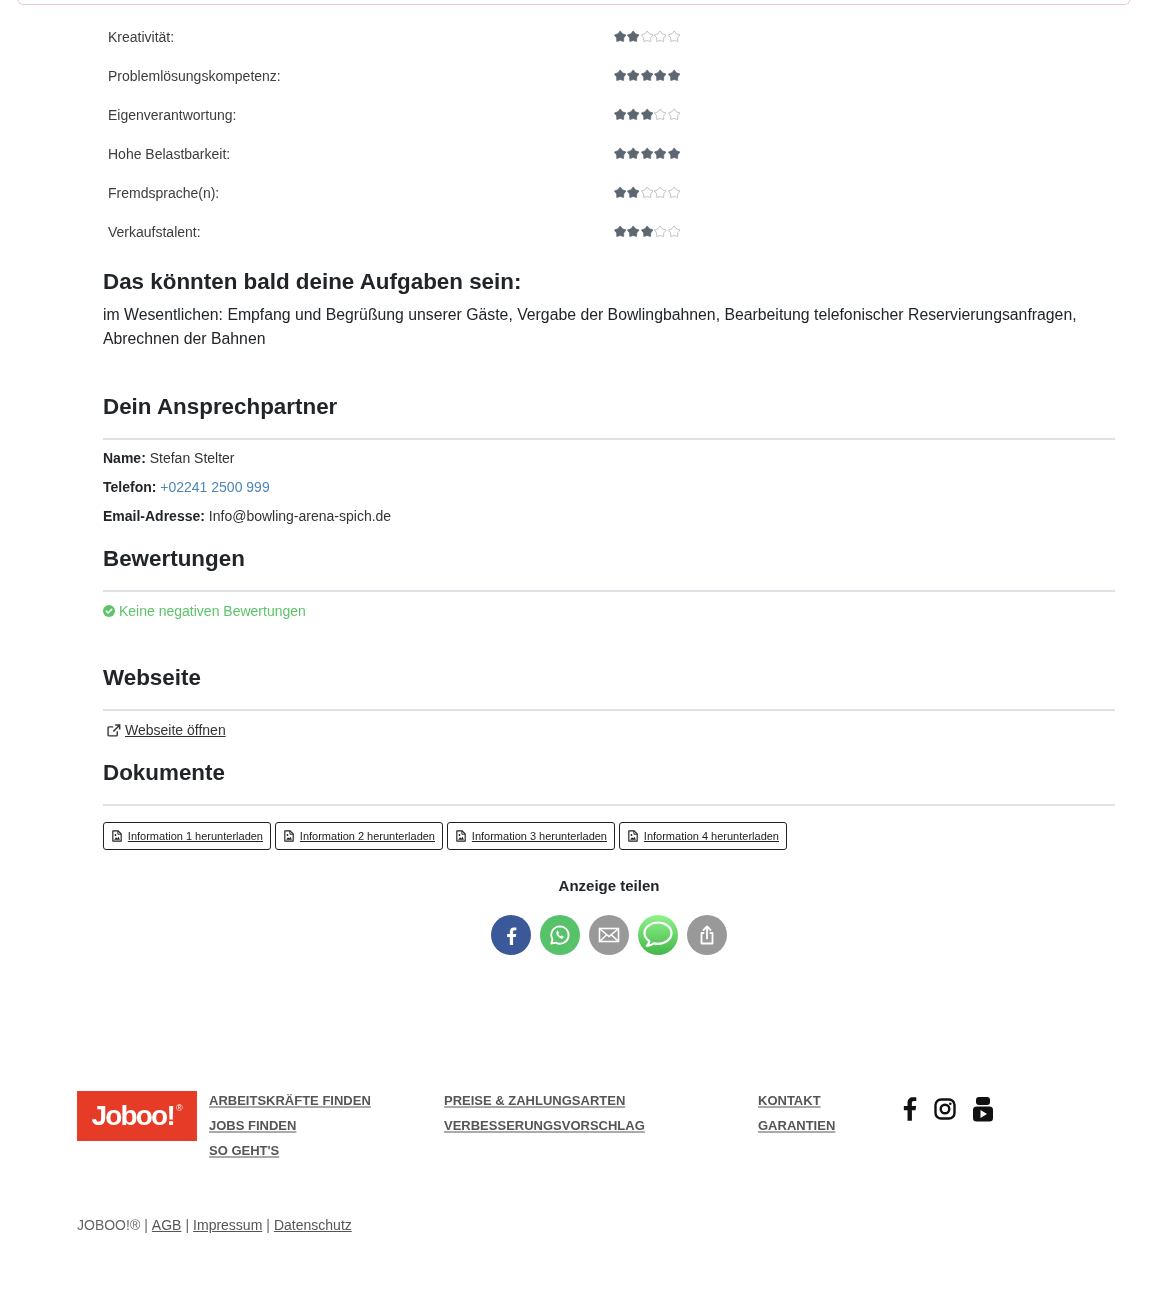 The height and width of the screenshot is (1304, 1154). I want to click on skill-label: Problemlösungskompetenz:, so click(194, 75).